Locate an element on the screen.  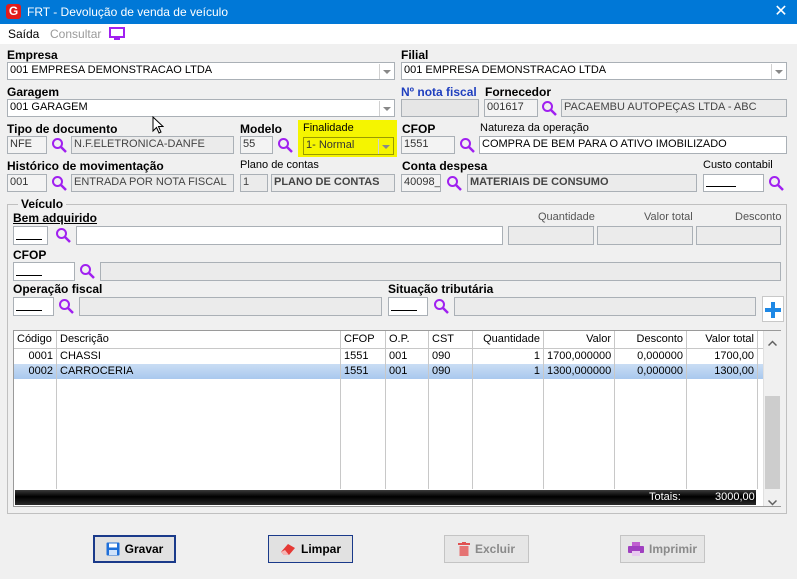
add-item-button is located at coordinates (773, 309).